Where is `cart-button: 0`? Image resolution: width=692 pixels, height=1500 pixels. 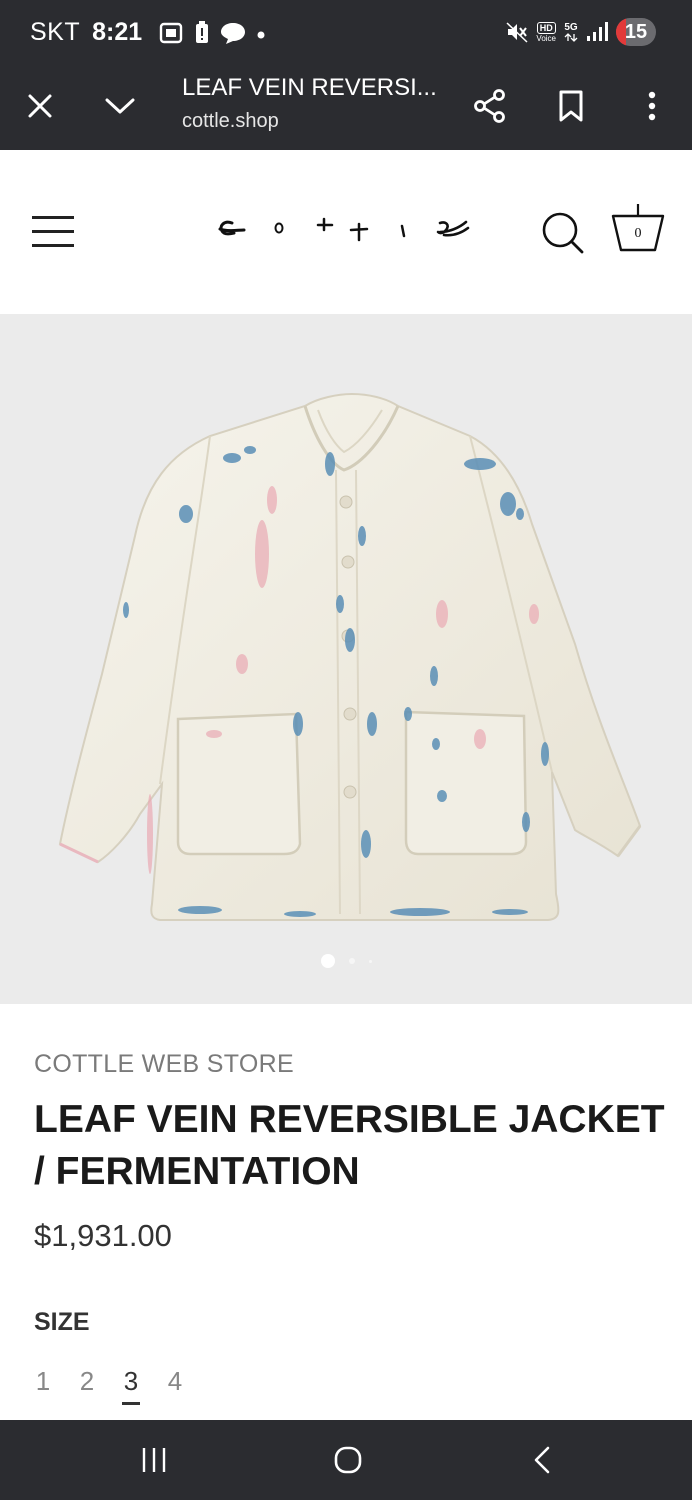 cart-button: 0 is located at coordinates (638, 228).